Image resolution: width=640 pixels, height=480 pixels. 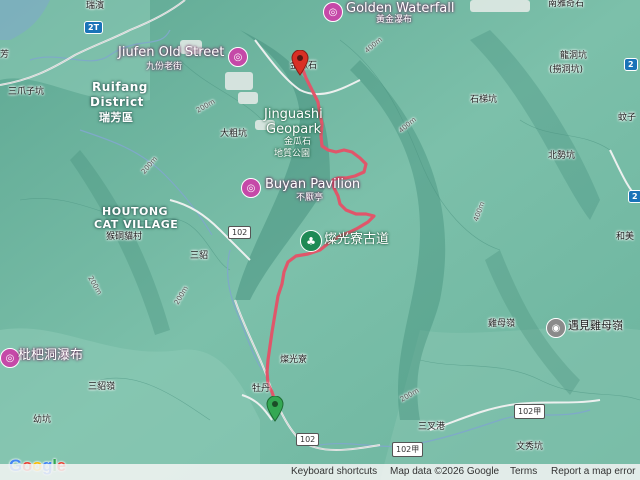 What do you see at coordinates (523, 471) in the screenshot?
I see `terms-link: Terms` at bounding box center [523, 471].